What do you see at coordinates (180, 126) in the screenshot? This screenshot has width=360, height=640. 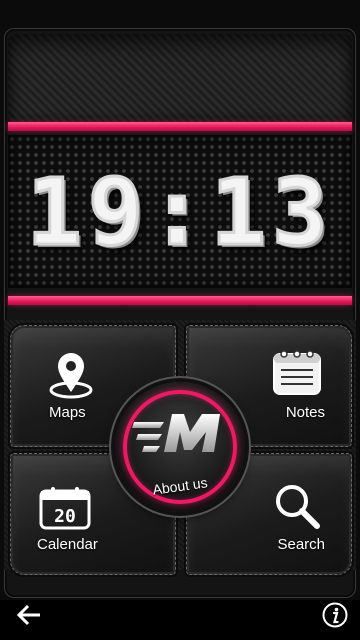 I see `top-accent-bar` at bounding box center [180, 126].